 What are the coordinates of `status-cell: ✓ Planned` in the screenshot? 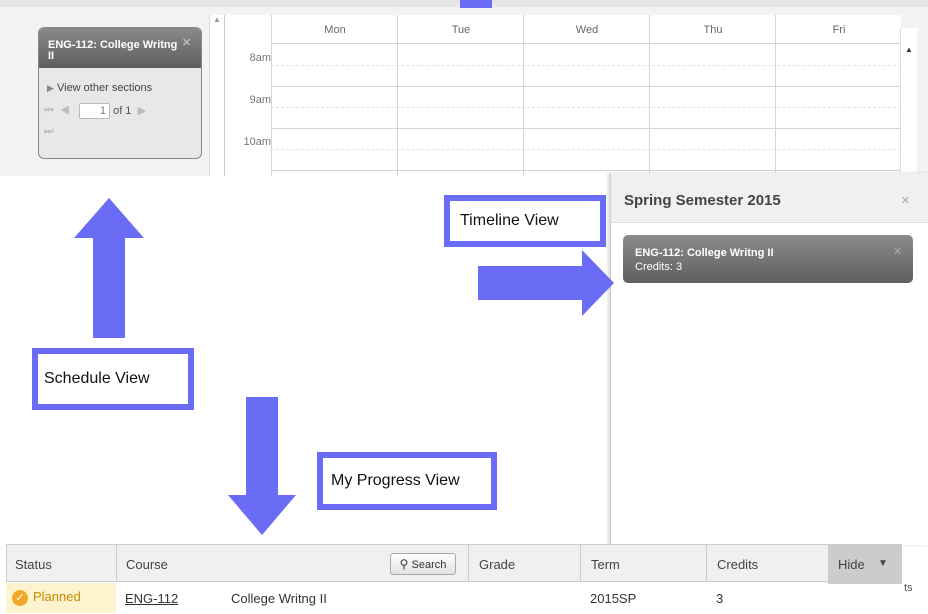 It's located at (61, 598).